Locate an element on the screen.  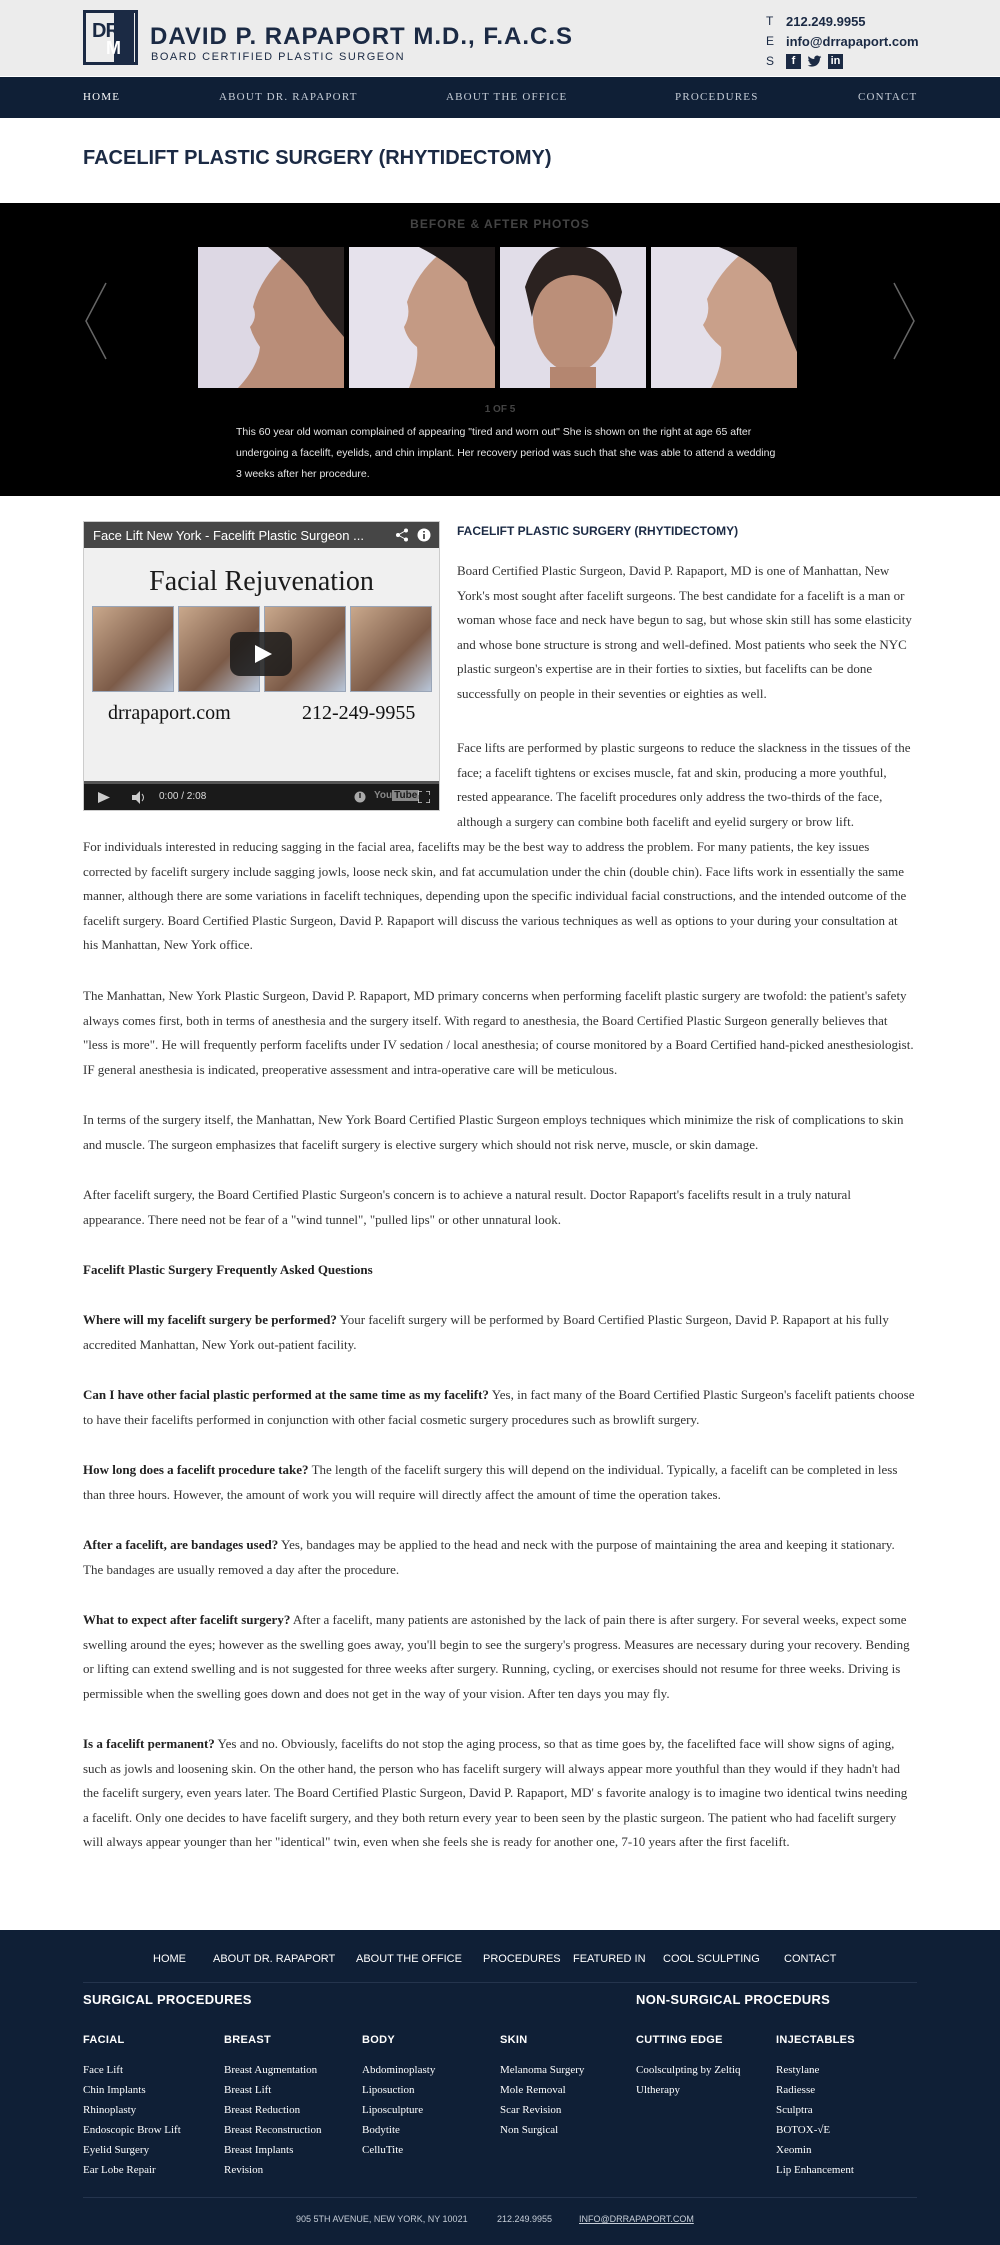
chevron-left-icon is located at coordinates (96, 321).